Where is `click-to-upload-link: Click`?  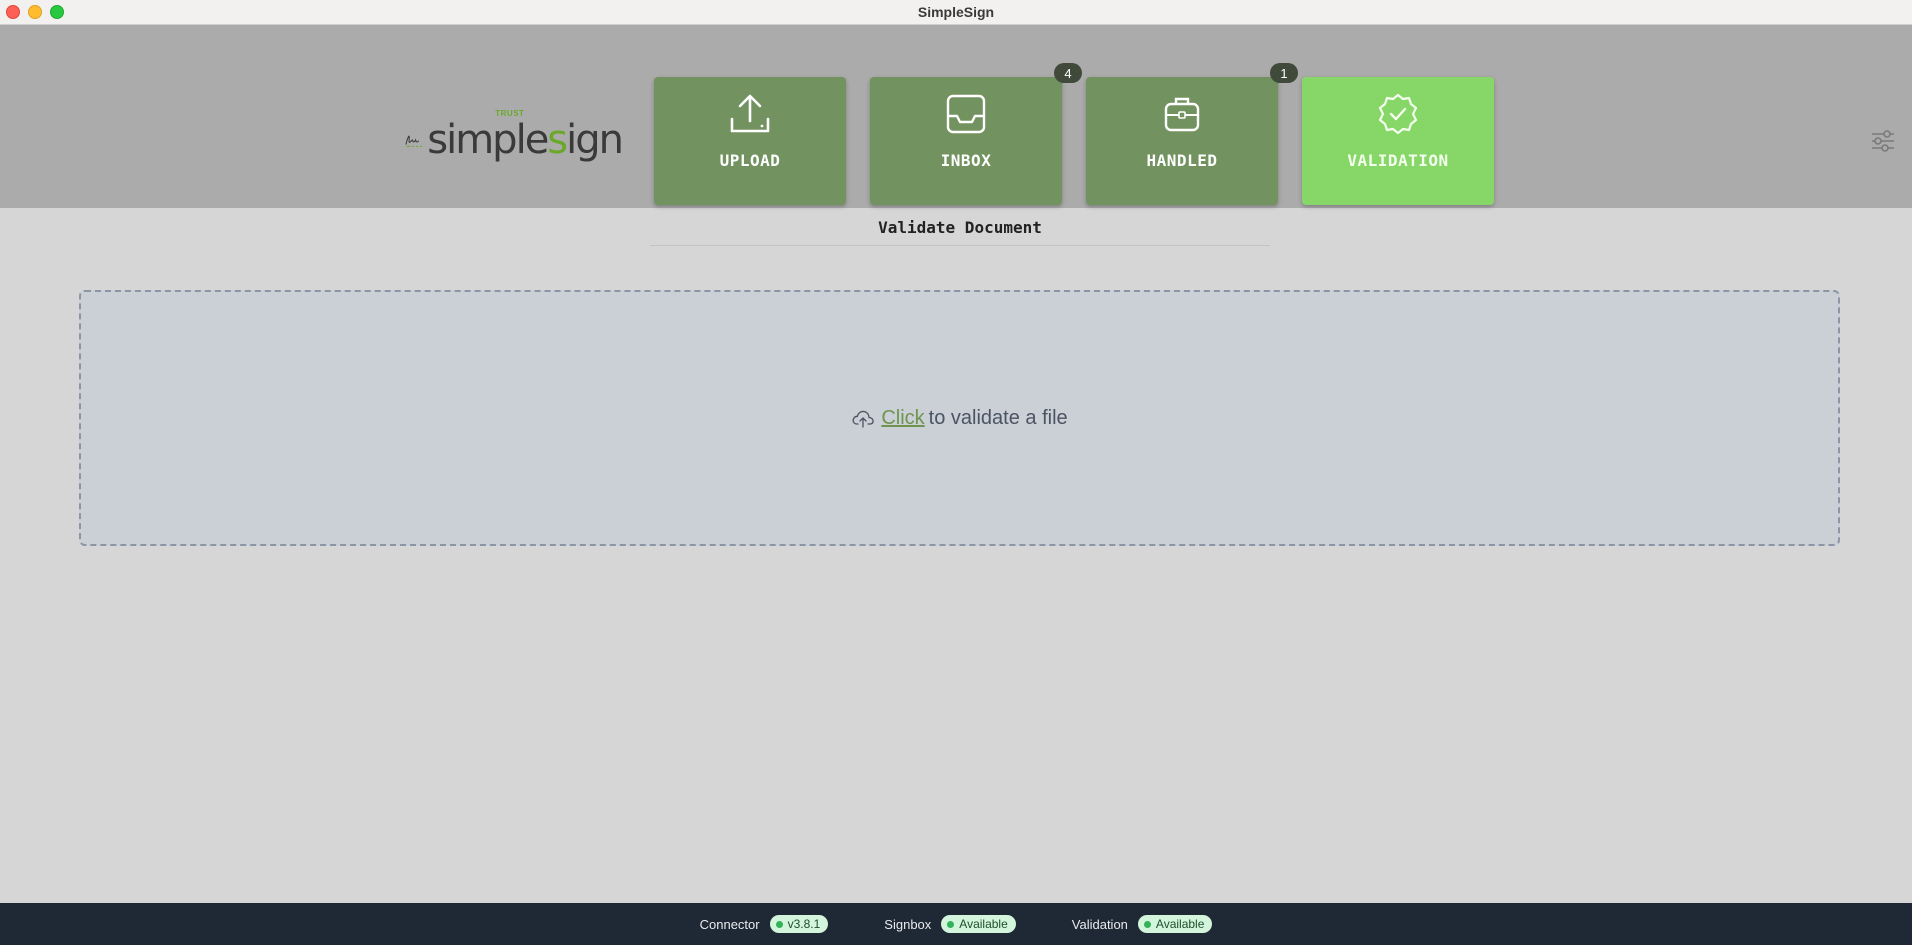
click-to-upload-link: Click is located at coordinates (902, 418).